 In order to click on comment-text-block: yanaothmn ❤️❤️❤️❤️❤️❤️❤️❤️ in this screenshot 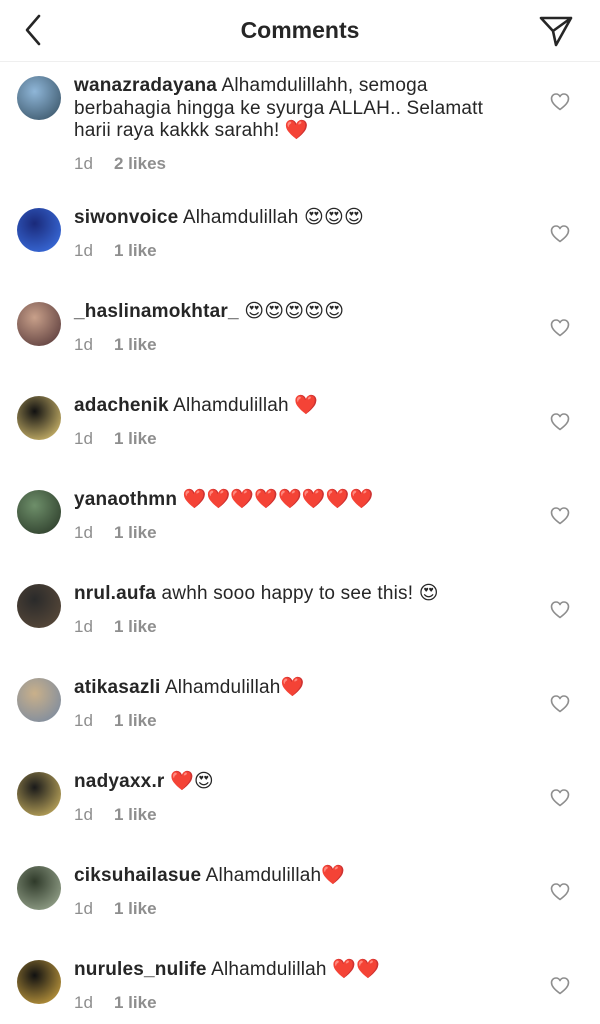, I will do `click(294, 500)`.